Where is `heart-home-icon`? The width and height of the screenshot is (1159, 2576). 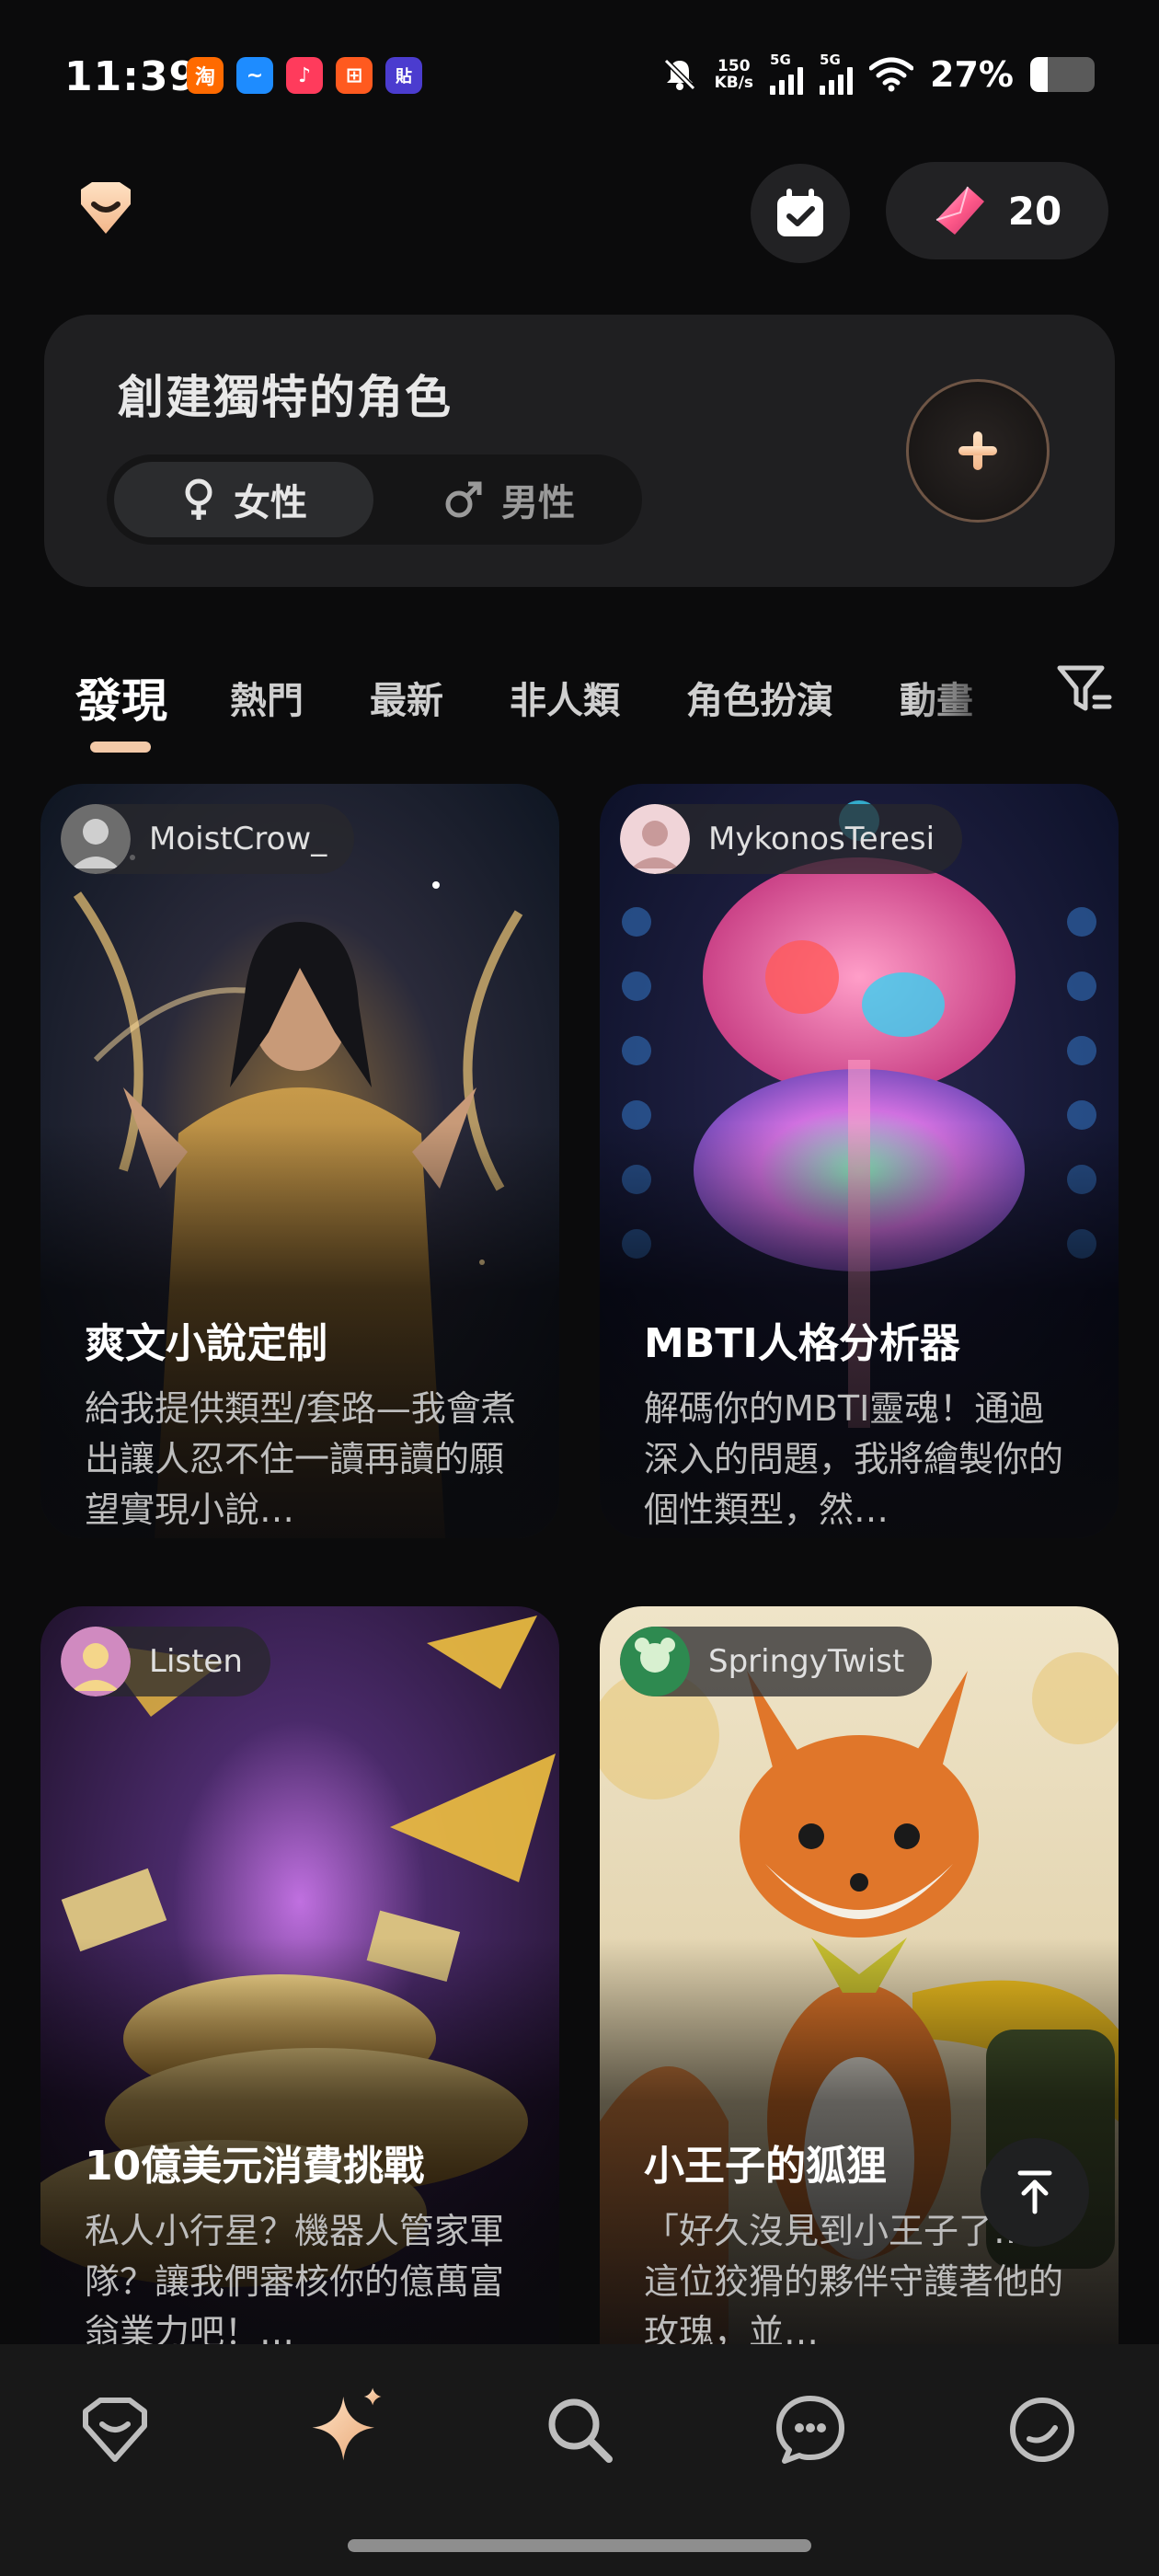
heart-home-icon is located at coordinates (115, 2430).